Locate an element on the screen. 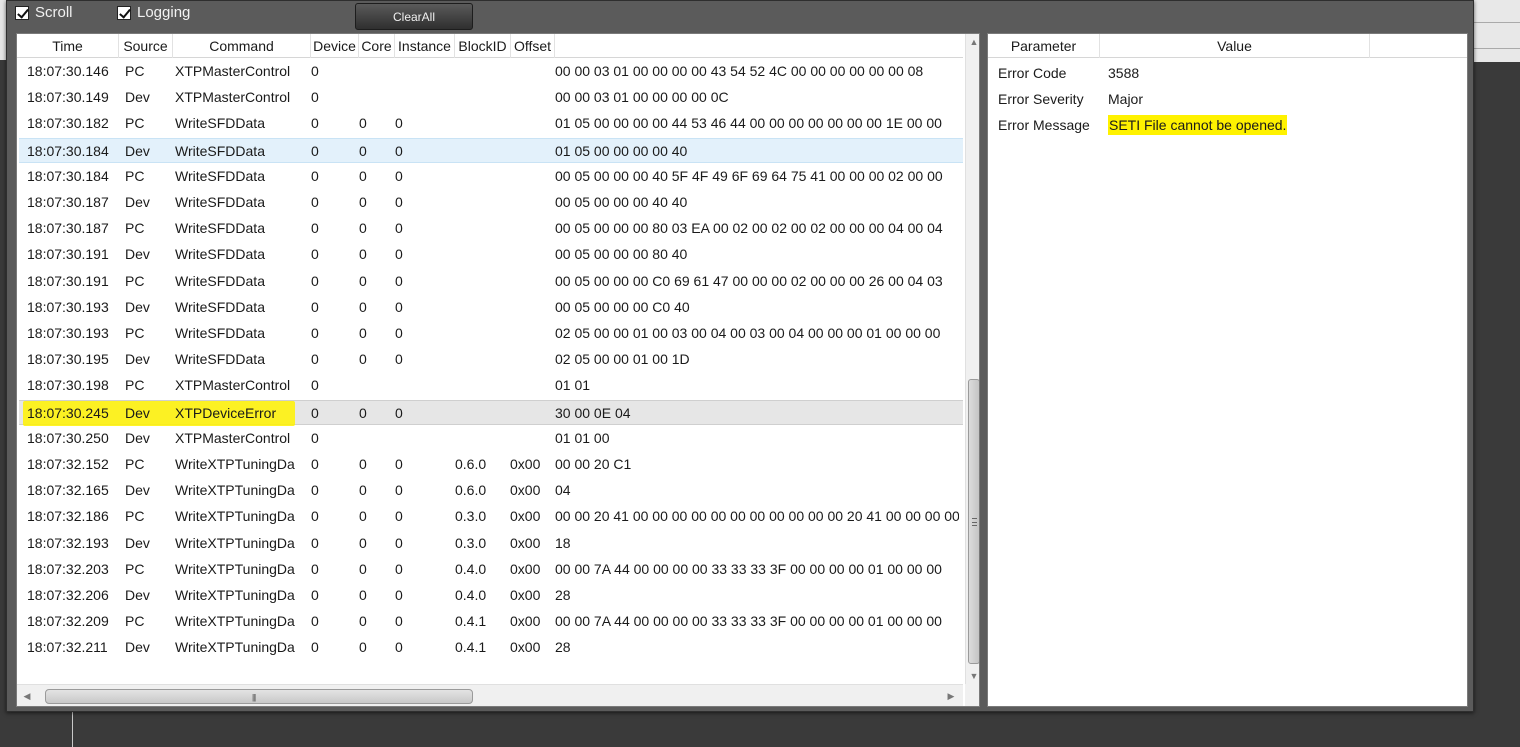 The width and height of the screenshot is (1520, 747). table-row: 18:07:30.250 Dev XTPMasterControl 0 01 01 00 is located at coordinates (491, 438).